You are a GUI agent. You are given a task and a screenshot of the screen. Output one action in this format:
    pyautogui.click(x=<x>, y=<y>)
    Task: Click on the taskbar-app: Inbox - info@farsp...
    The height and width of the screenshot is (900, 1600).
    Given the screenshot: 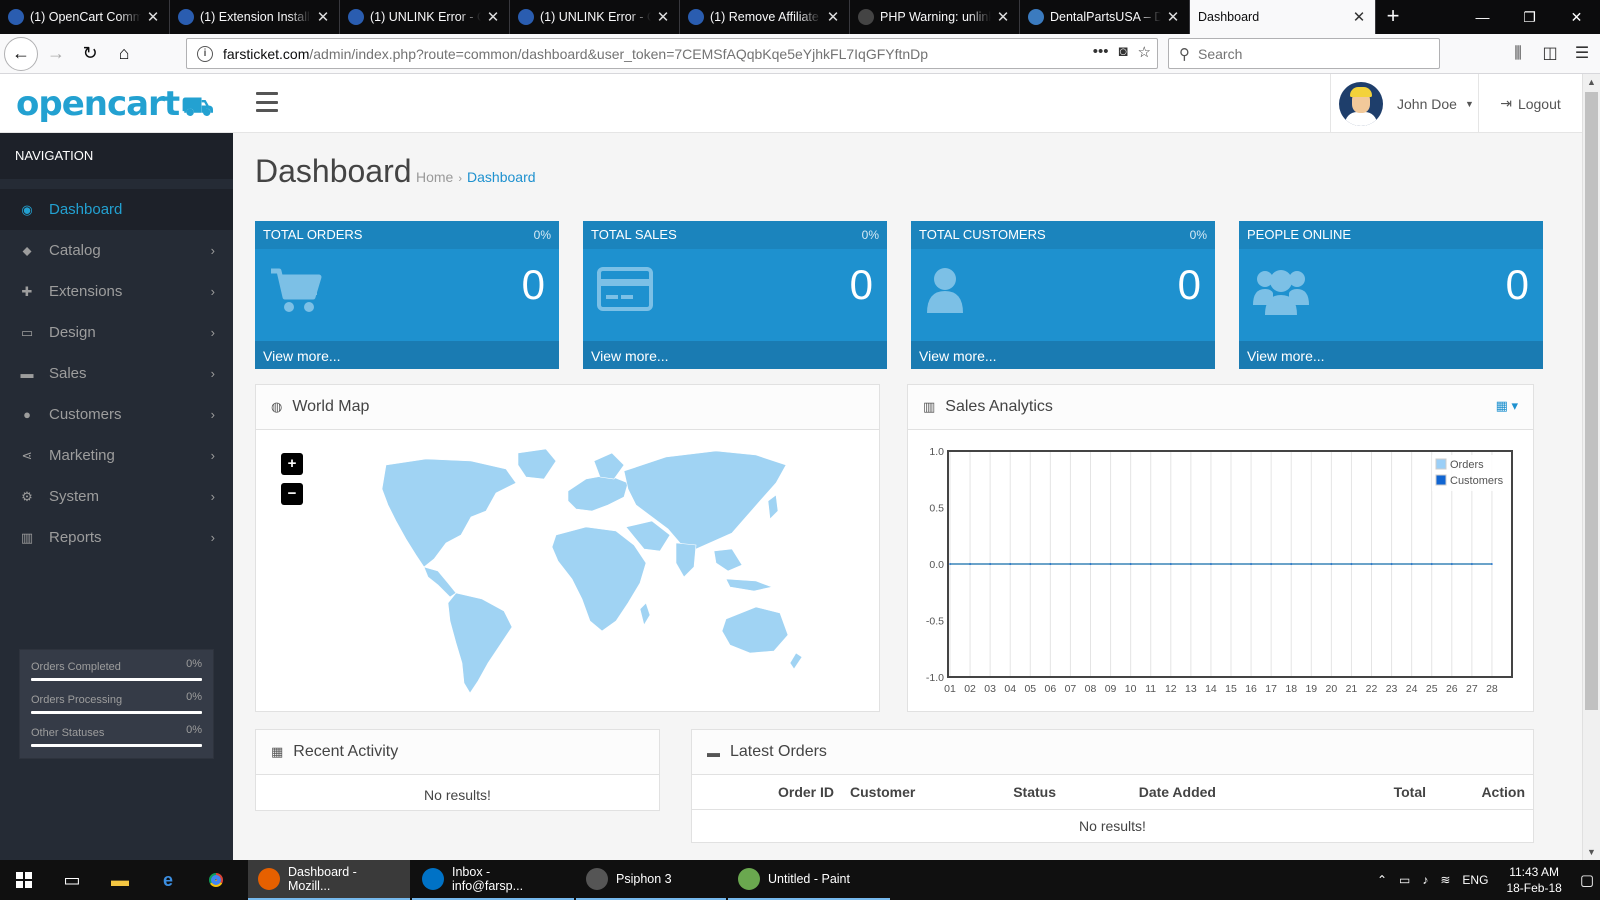 What is the action you would take?
    pyautogui.click(x=493, y=880)
    